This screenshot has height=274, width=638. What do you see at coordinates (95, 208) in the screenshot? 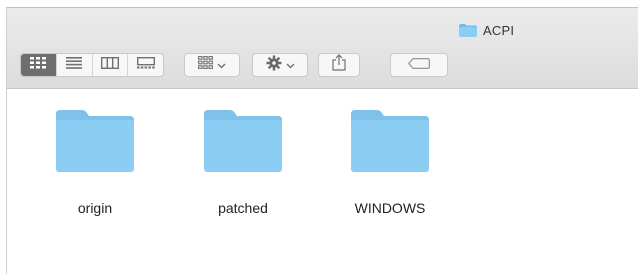
I see `folder-label: origin` at bounding box center [95, 208].